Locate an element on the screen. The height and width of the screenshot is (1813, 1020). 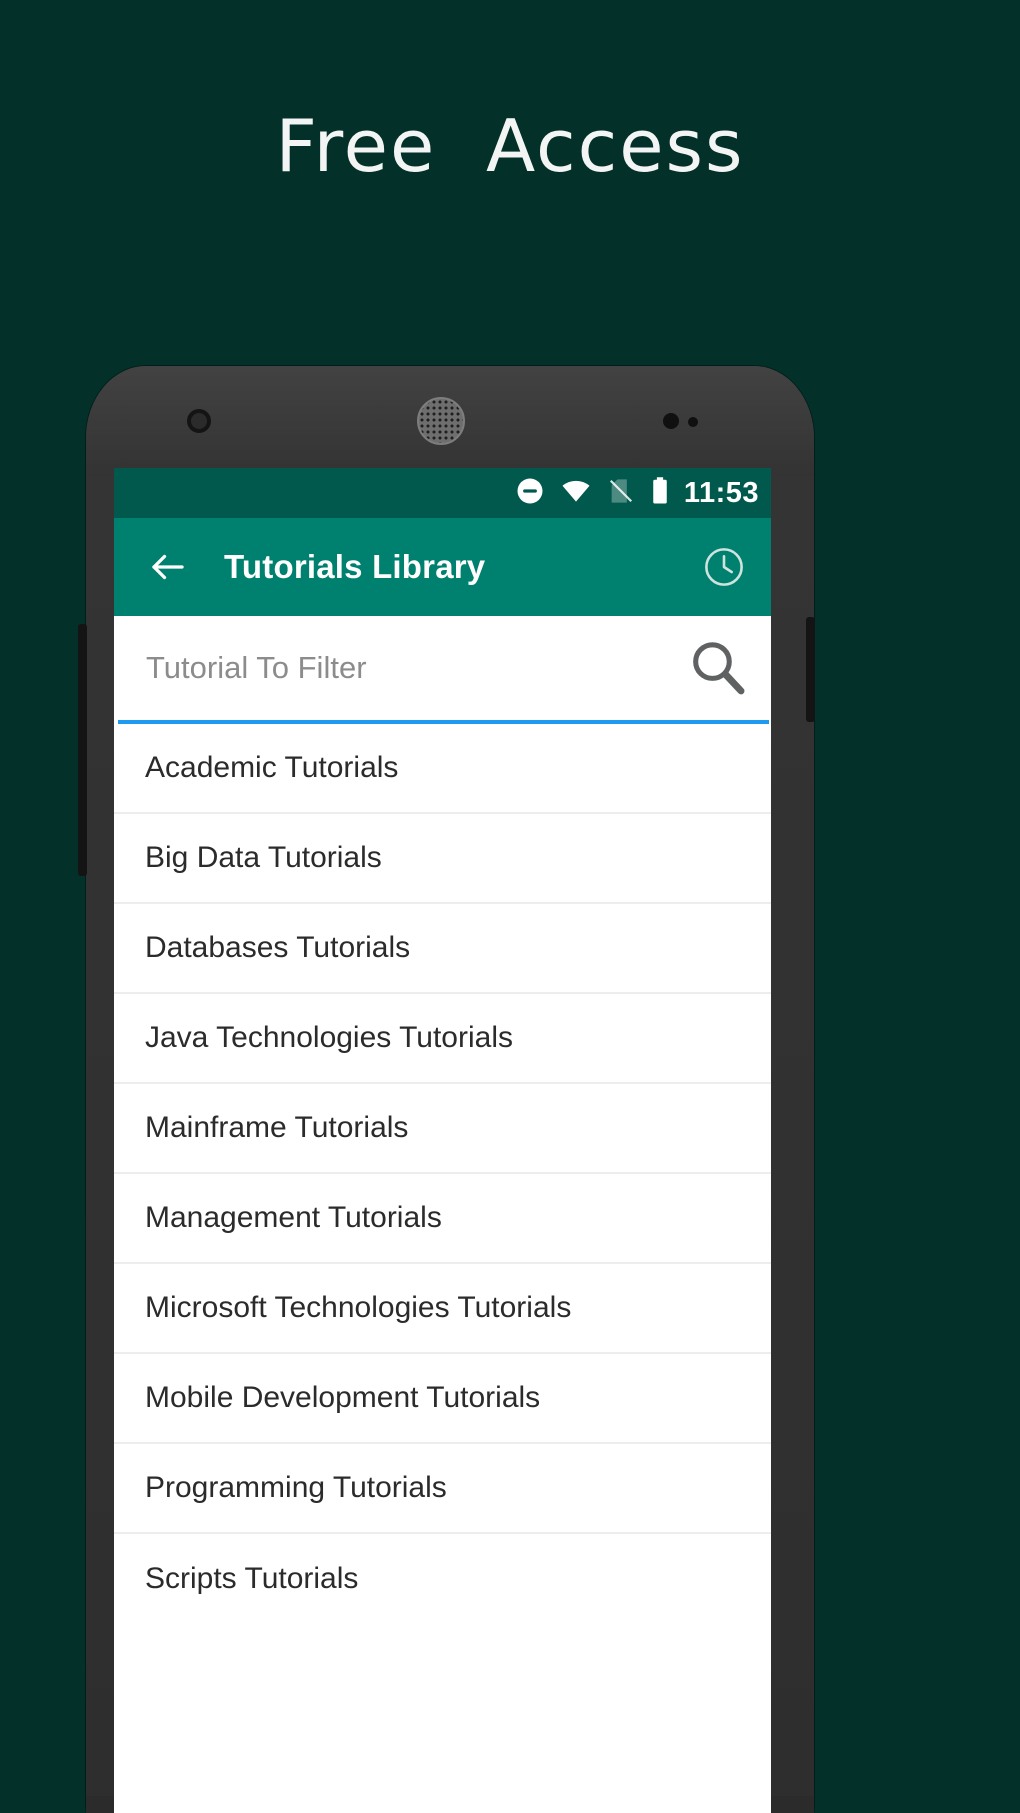
list-item: Mainframe Tutorials is located at coordinates (442, 1129).